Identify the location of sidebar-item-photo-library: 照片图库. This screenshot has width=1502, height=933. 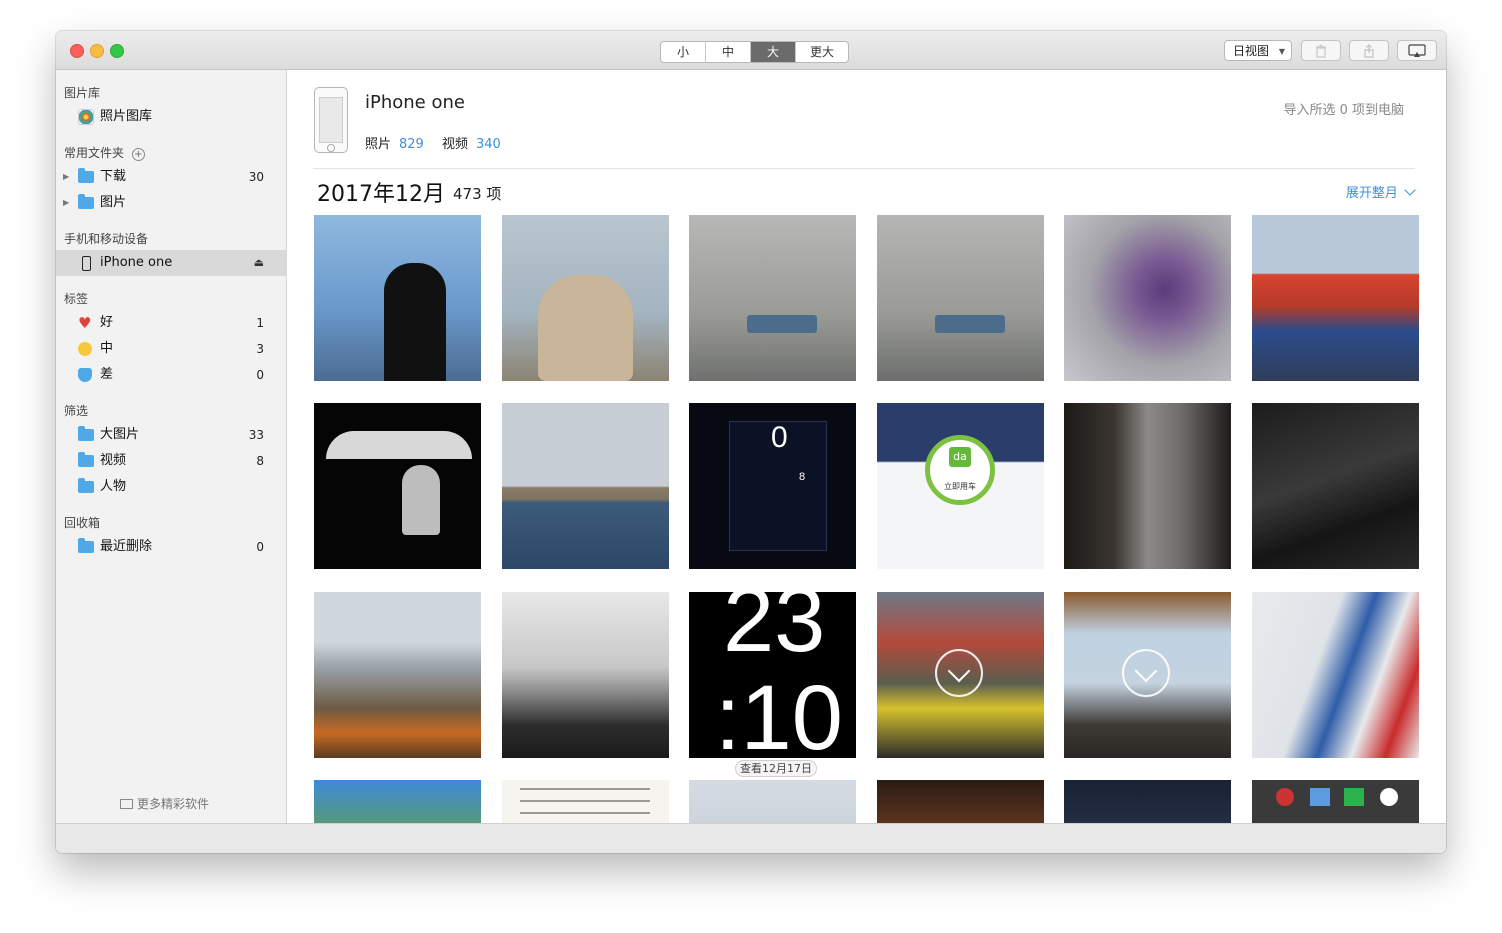
(171, 117).